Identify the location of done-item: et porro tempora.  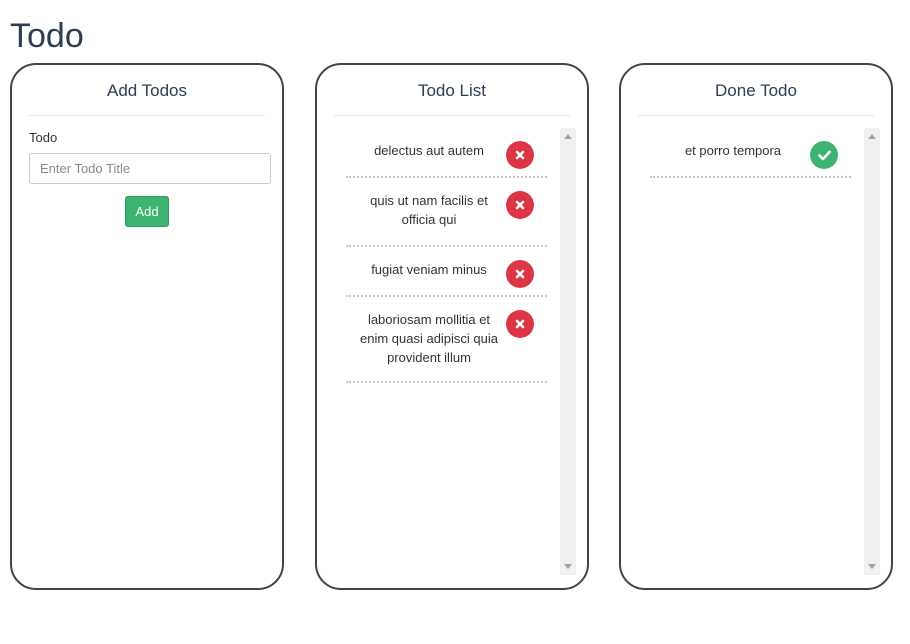
(750, 153).